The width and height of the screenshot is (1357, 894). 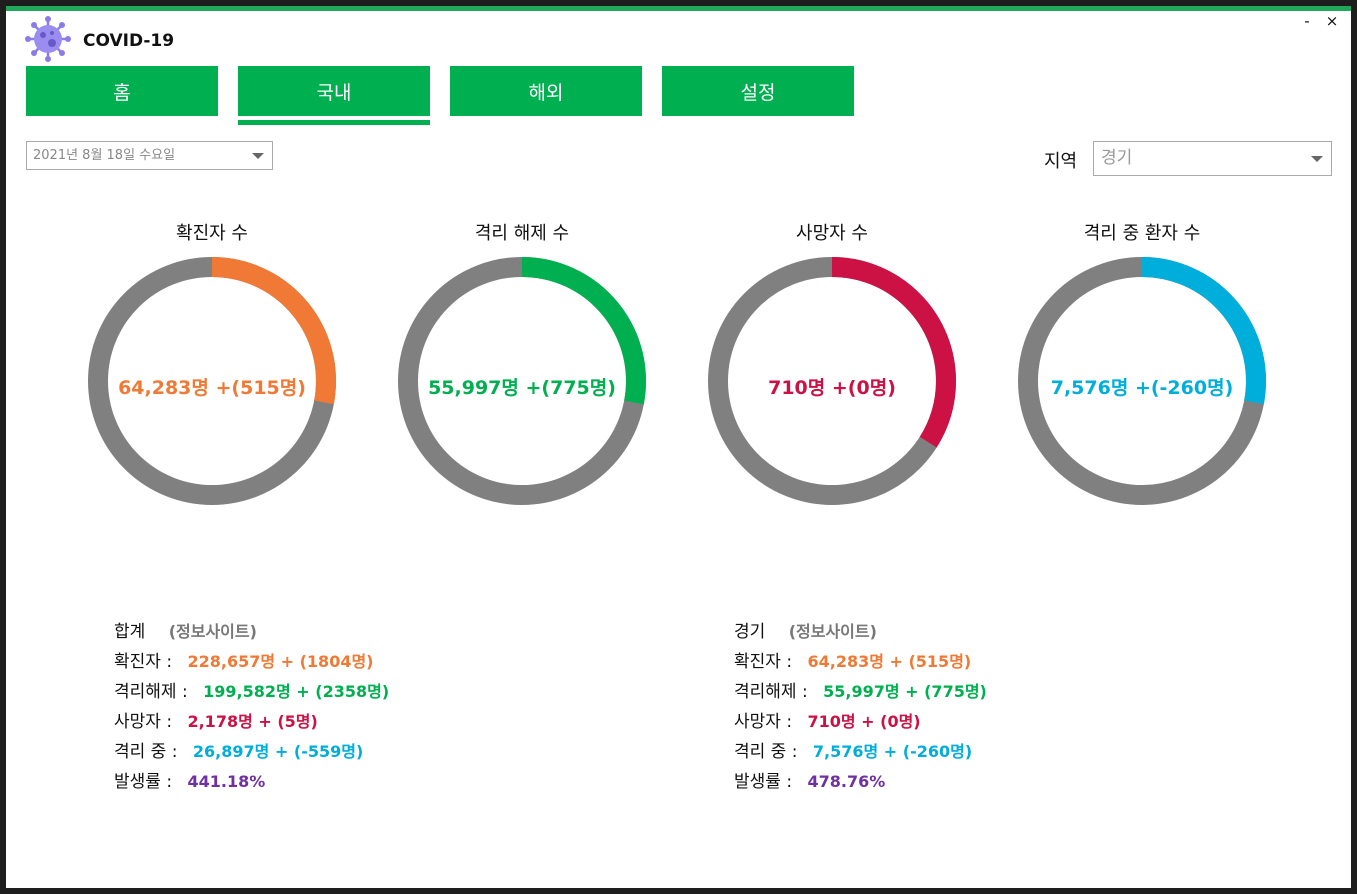 What do you see at coordinates (892, 751) in the screenshot?
I see `summary-value: 7,576명 + (-260명)` at bounding box center [892, 751].